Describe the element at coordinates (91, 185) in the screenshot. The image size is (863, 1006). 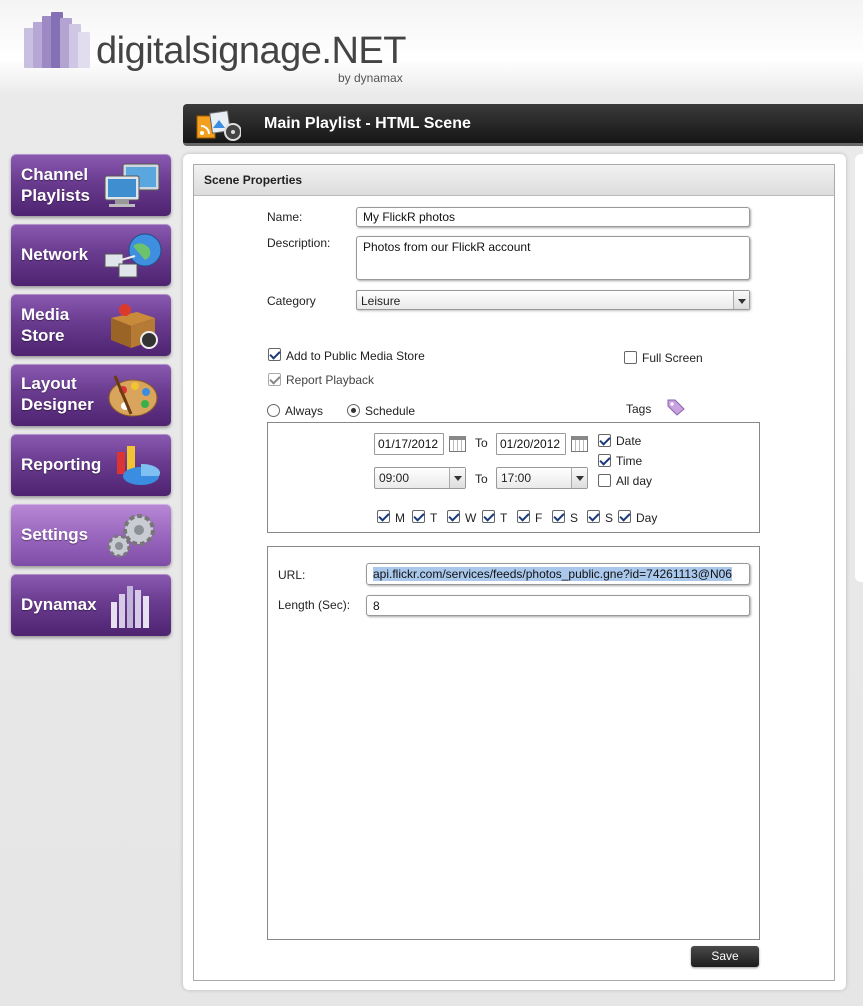
I see `sidebar-item-channel-playlists: Channel Playlists` at that location.